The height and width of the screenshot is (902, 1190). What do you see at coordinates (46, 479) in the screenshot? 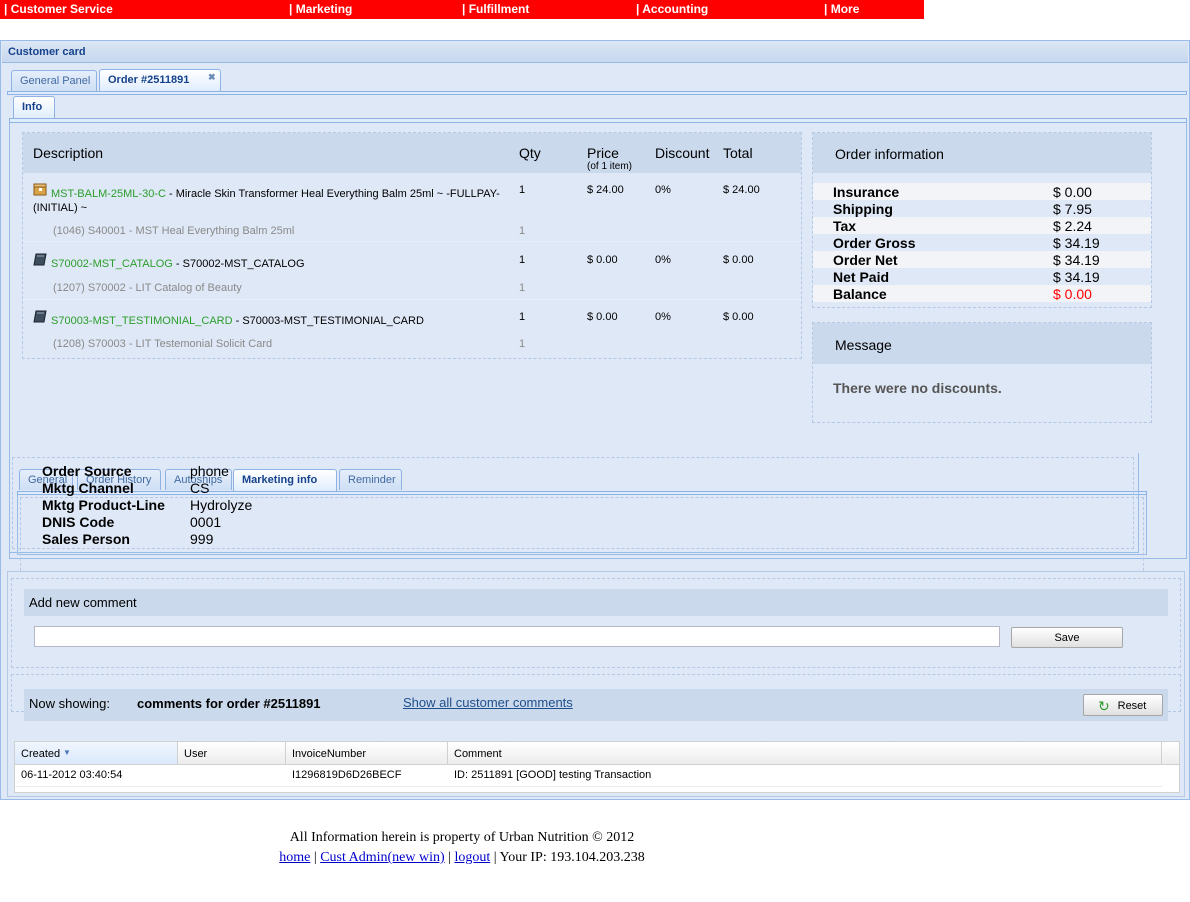
I see `tab-general: General` at bounding box center [46, 479].